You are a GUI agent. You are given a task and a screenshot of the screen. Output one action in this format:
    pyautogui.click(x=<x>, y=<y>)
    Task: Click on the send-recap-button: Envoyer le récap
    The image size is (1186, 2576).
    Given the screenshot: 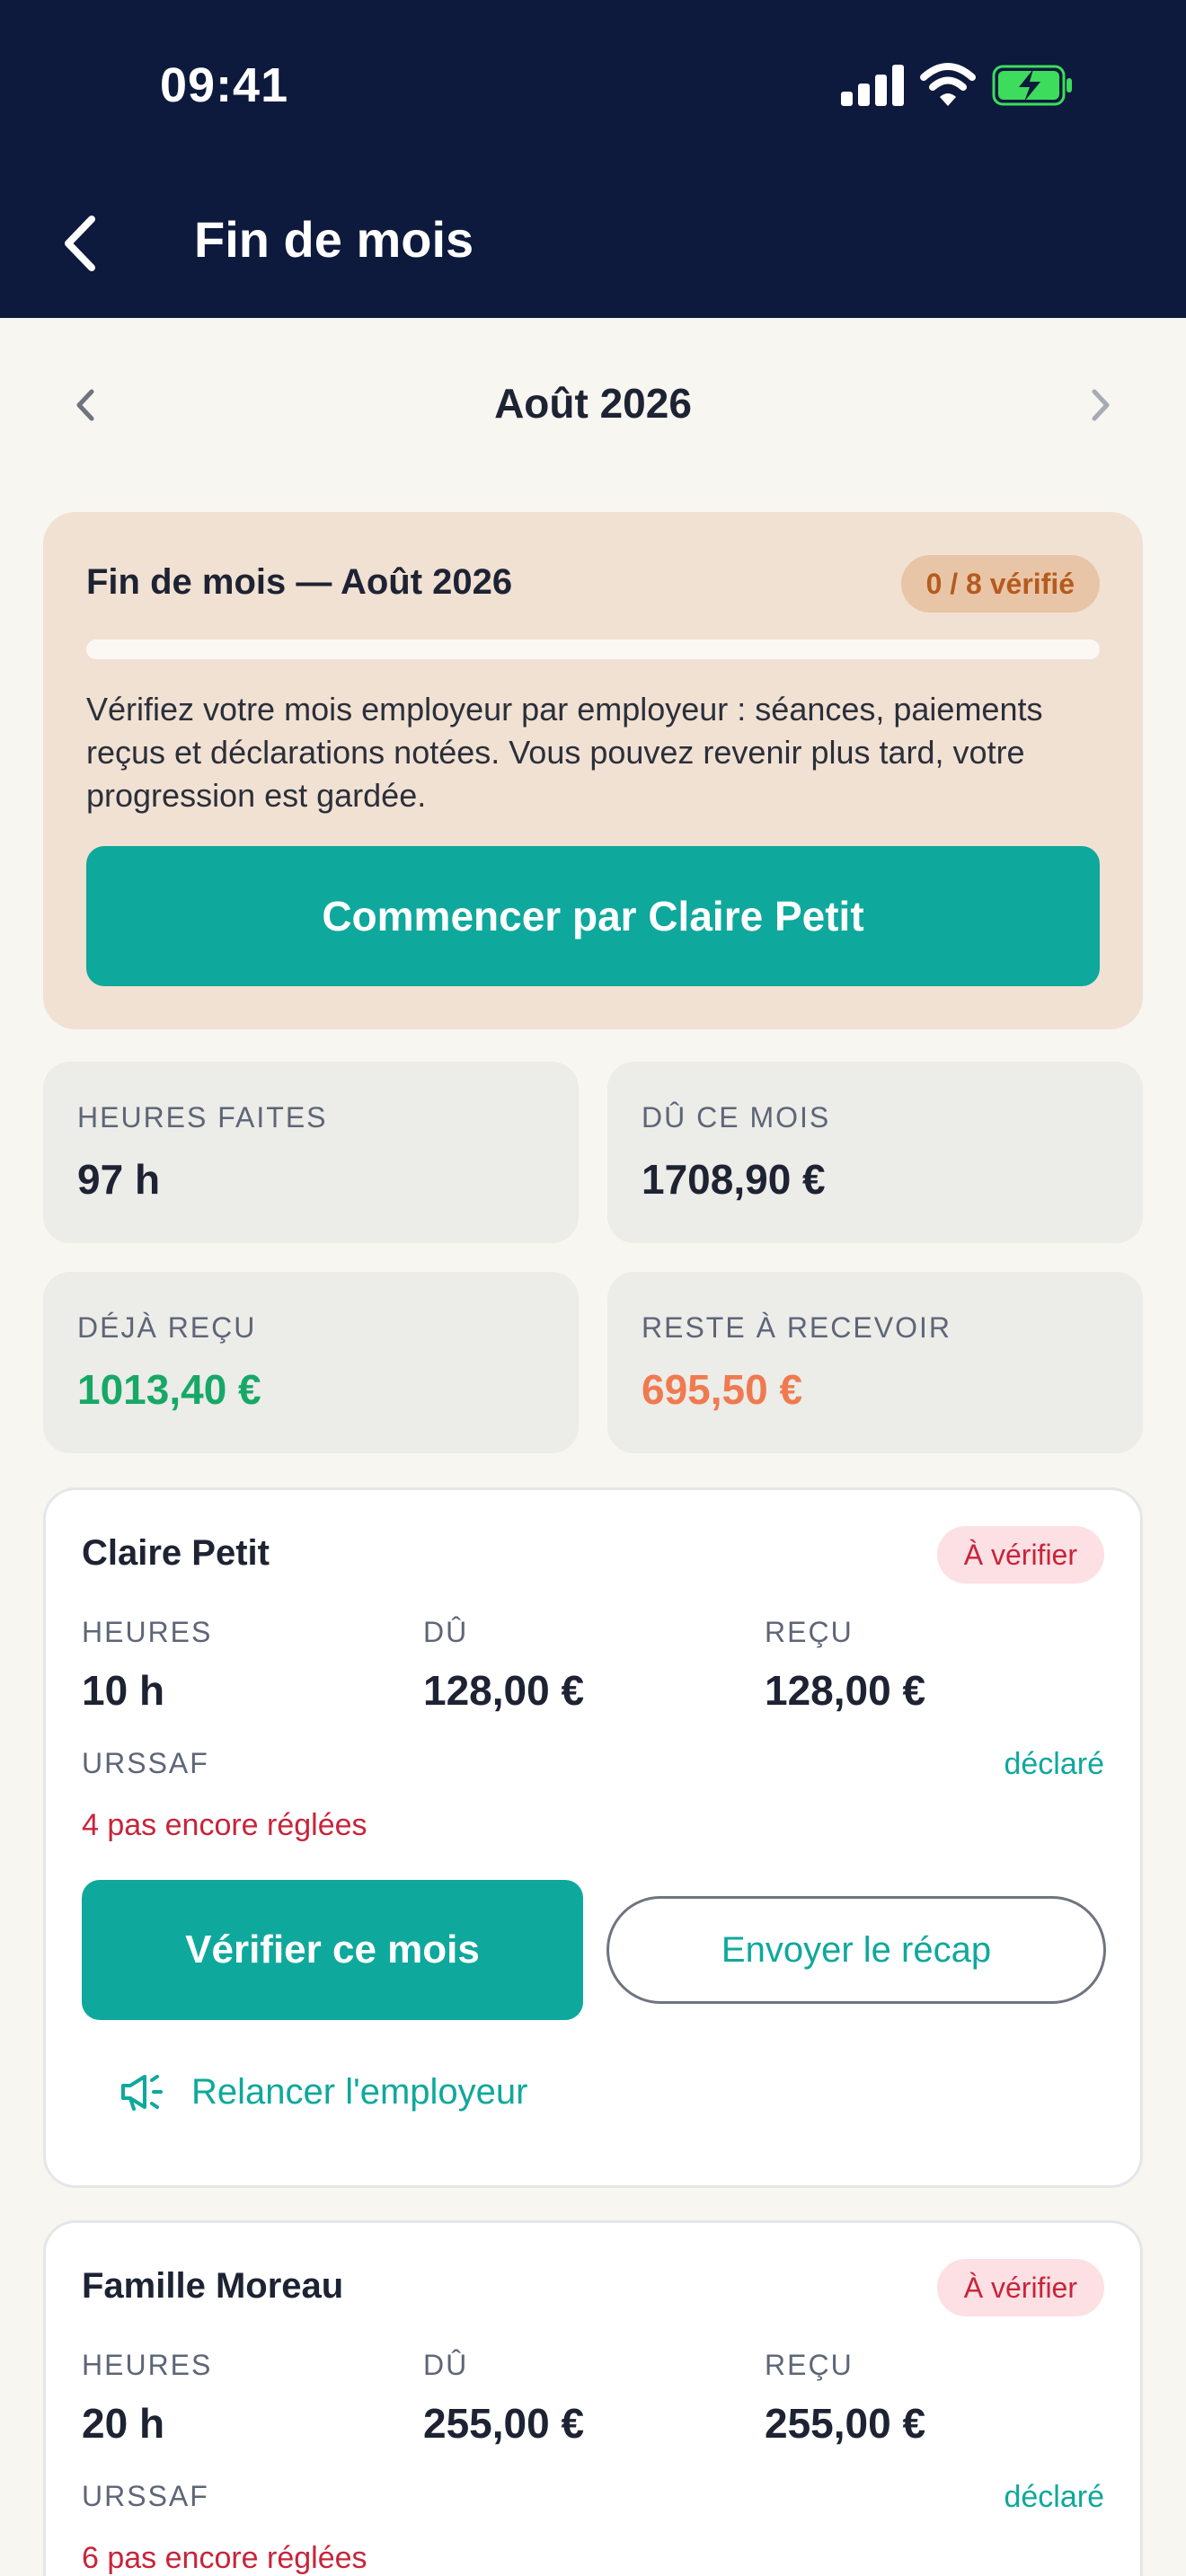 What is the action you would take?
    pyautogui.click(x=856, y=1950)
    